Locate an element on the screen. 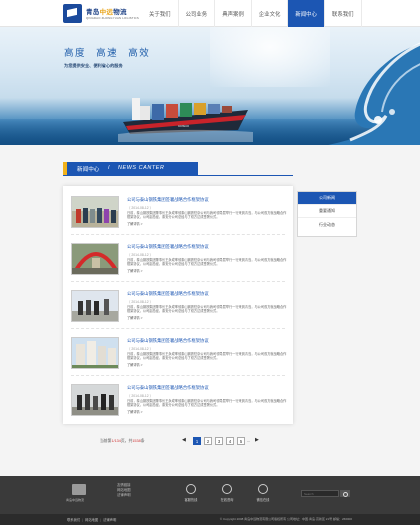 The image size is (420, 525). buildings-photo-image is located at coordinates (95, 353).